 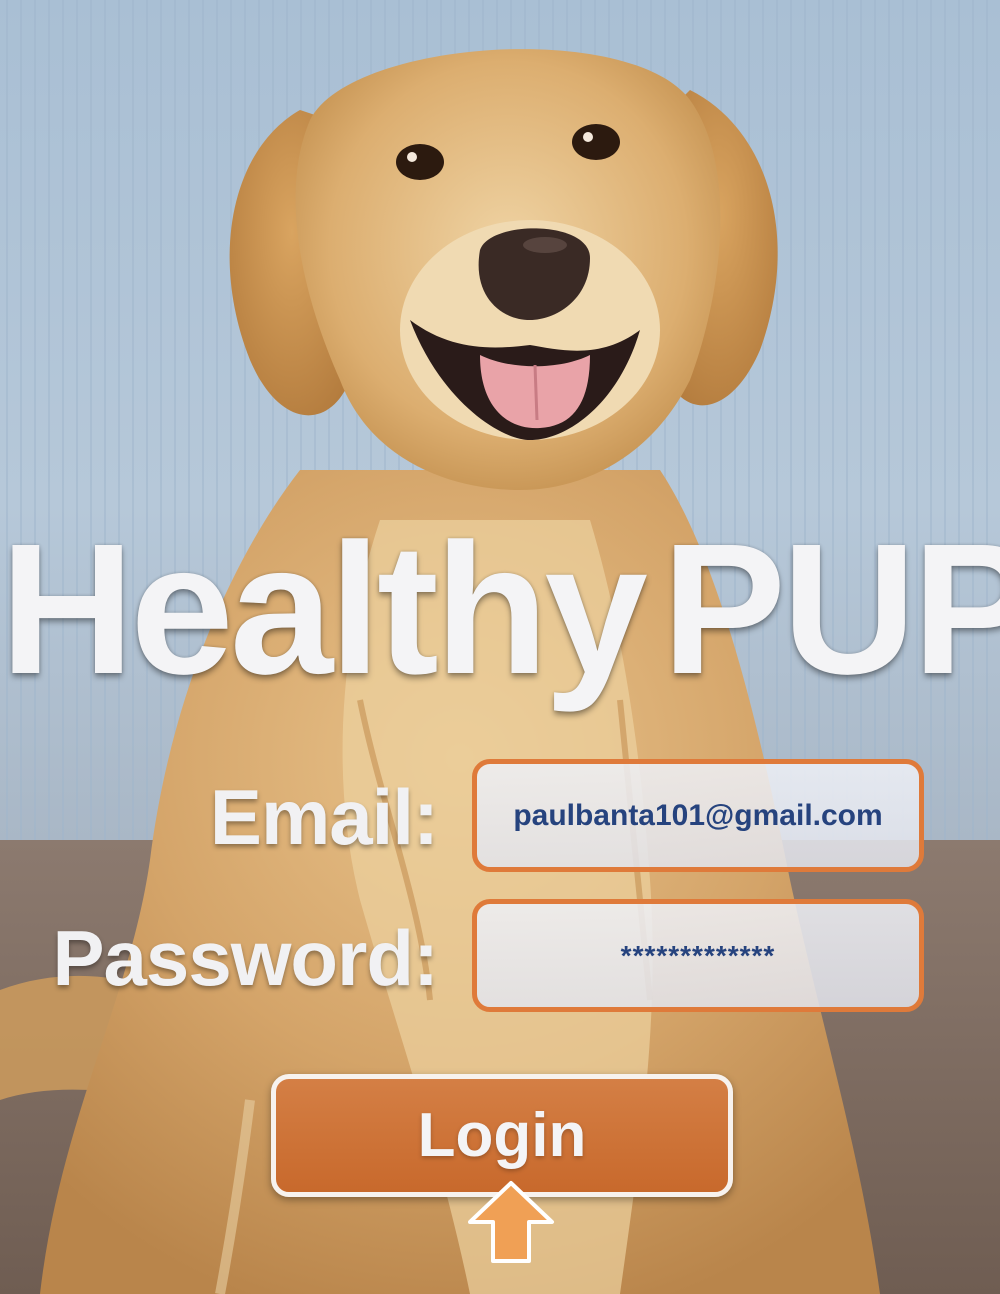 I want to click on password-label: Password:, so click(x=245, y=958).